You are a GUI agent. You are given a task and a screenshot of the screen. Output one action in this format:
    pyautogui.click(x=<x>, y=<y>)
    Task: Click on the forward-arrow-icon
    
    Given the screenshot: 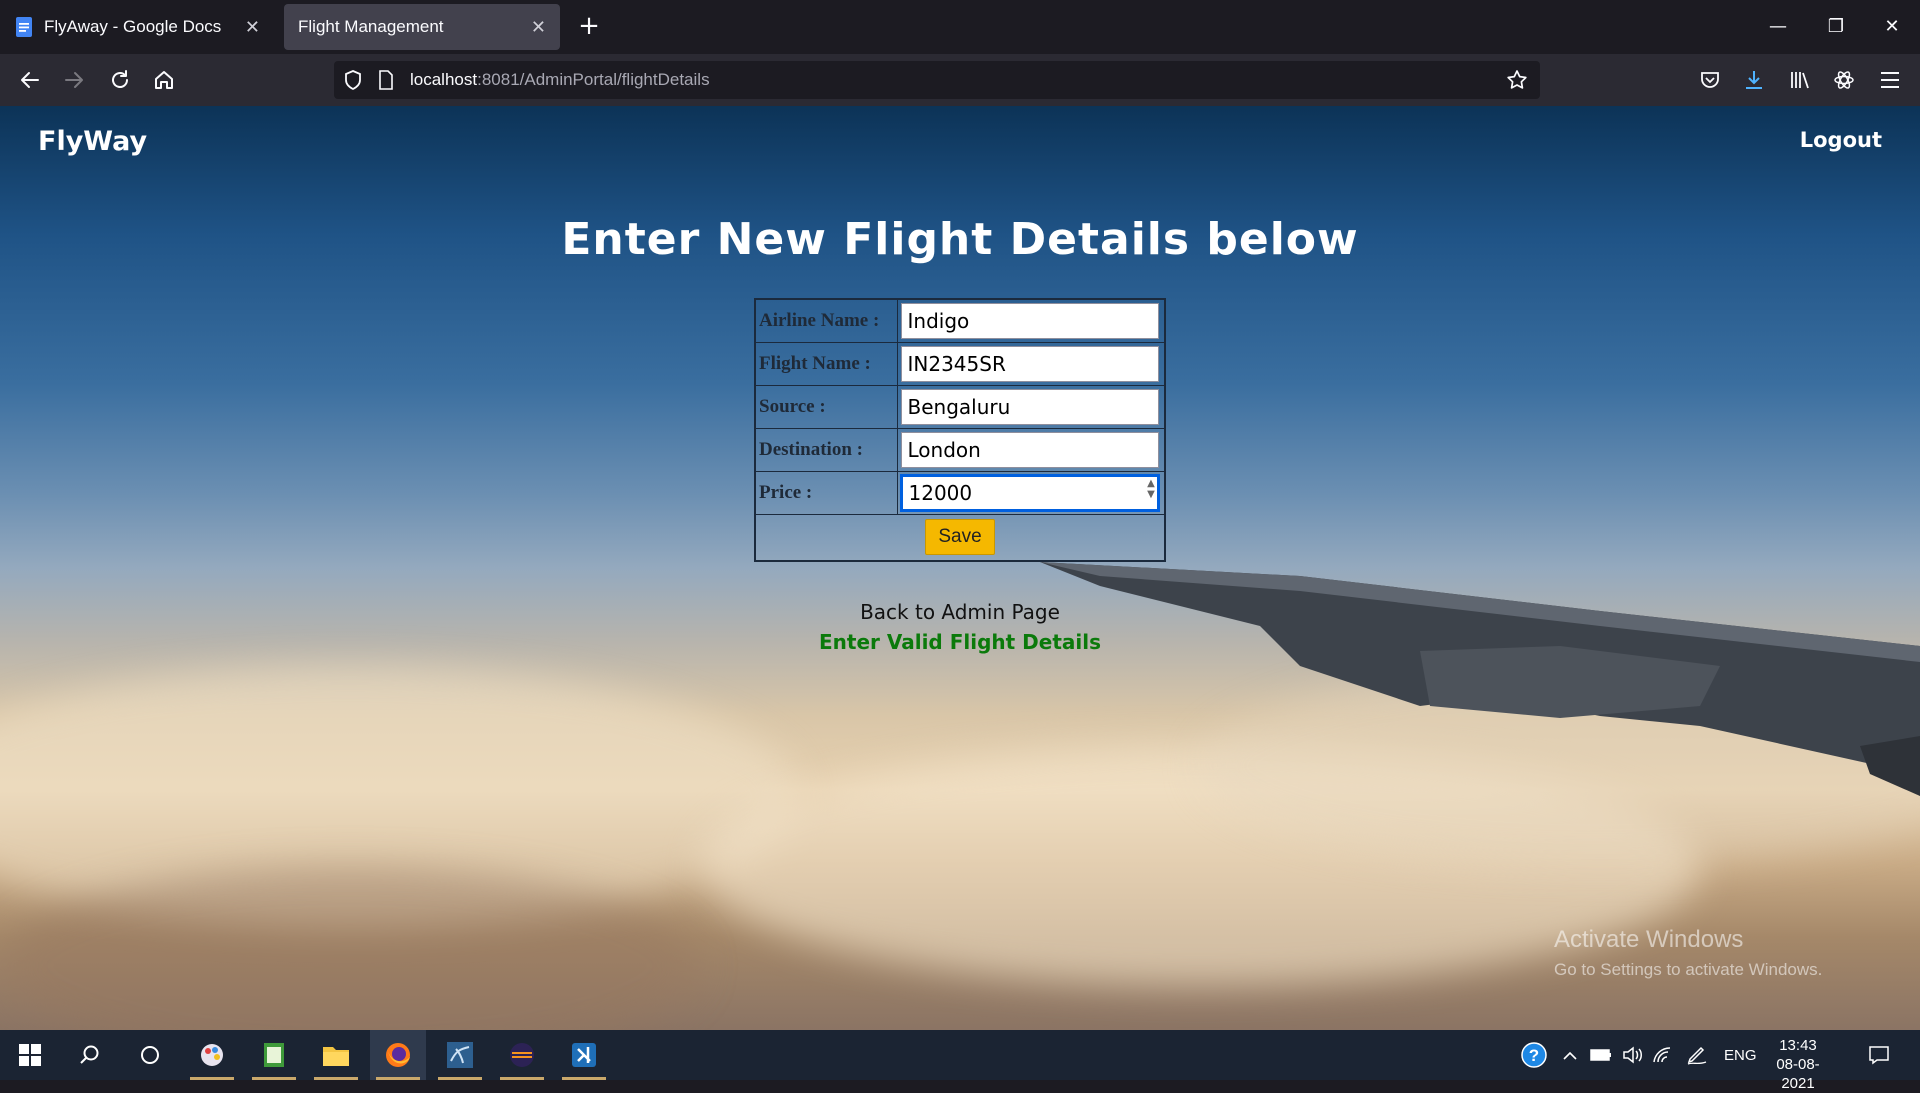 What is the action you would take?
    pyautogui.click(x=74, y=80)
    